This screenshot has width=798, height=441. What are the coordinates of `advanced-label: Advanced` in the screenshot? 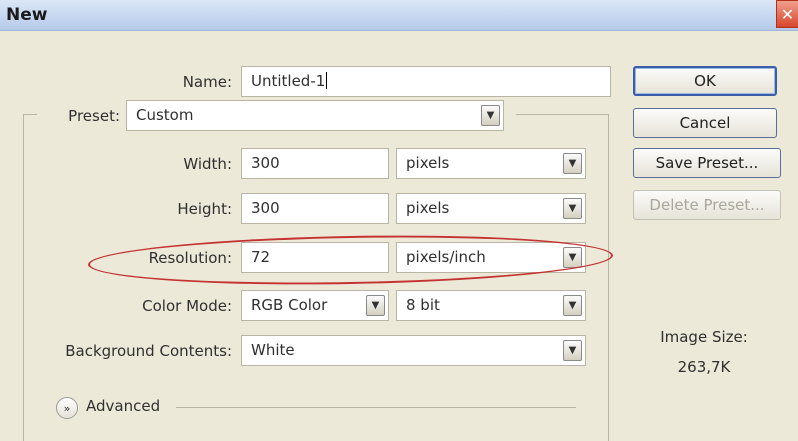 It's located at (123, 406).